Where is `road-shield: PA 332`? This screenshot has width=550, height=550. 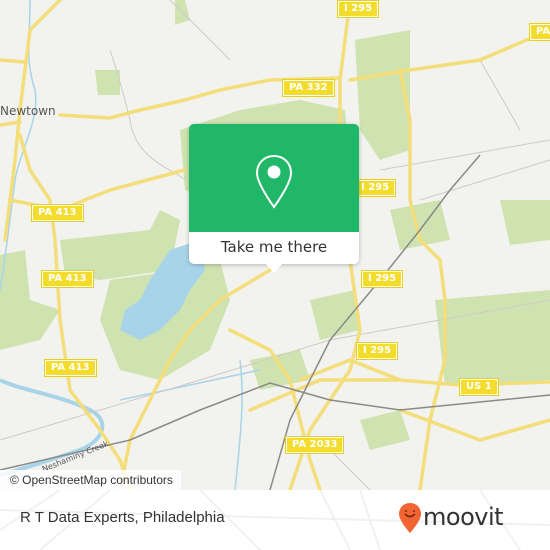
road-shield: PA 332 is located at coordinates (308, 88).